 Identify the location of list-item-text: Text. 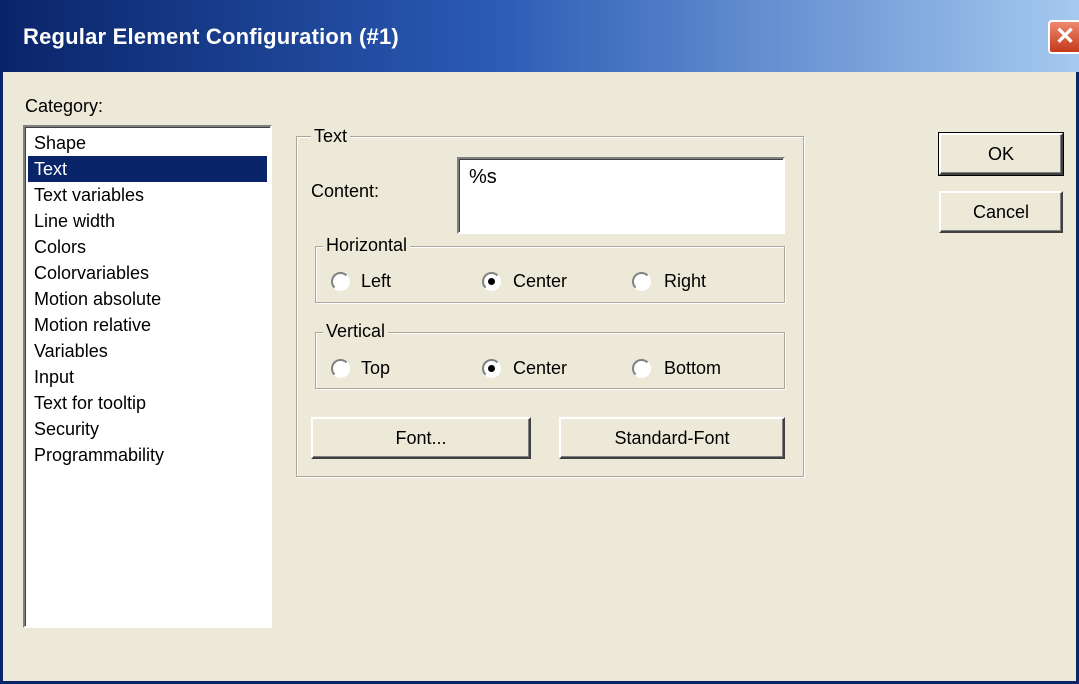
(147, 169).